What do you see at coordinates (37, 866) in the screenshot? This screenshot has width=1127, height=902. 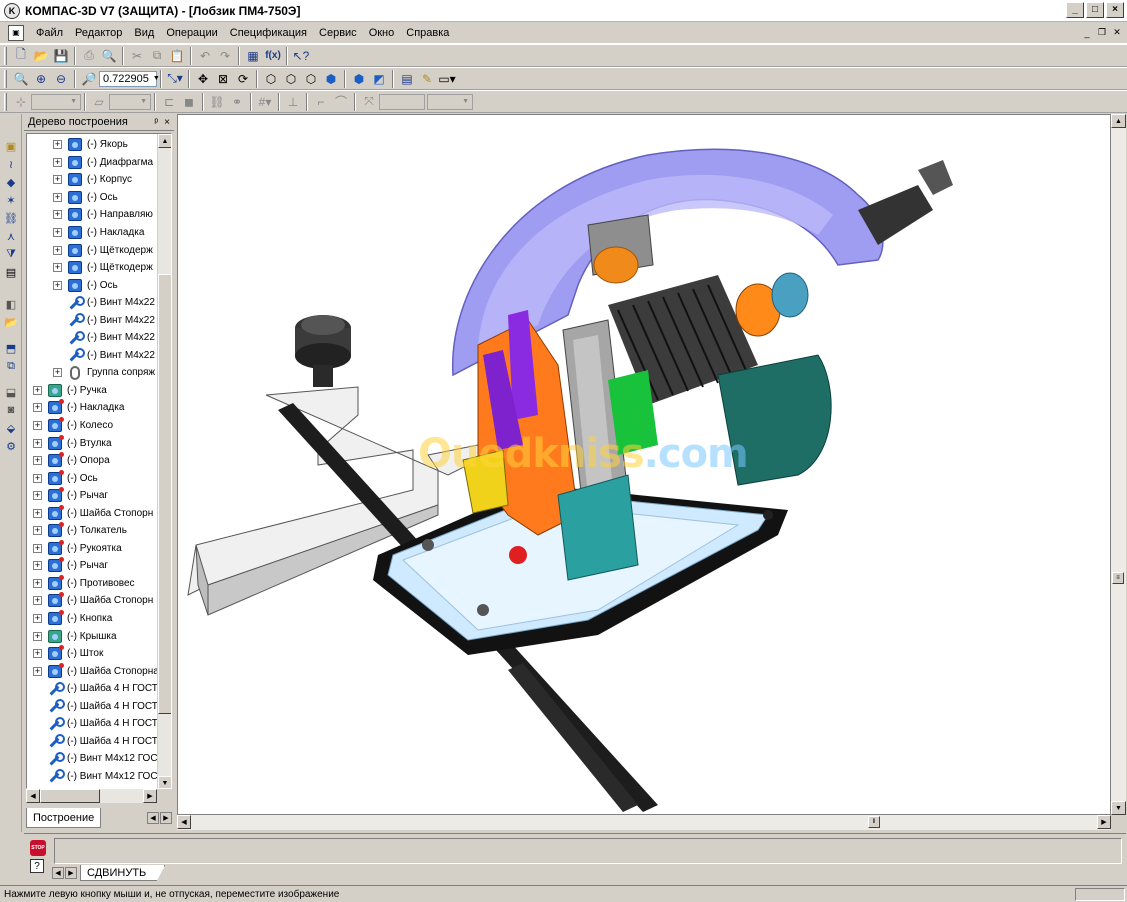 I see `help-icon: ?` at bounding box center [37, 866].